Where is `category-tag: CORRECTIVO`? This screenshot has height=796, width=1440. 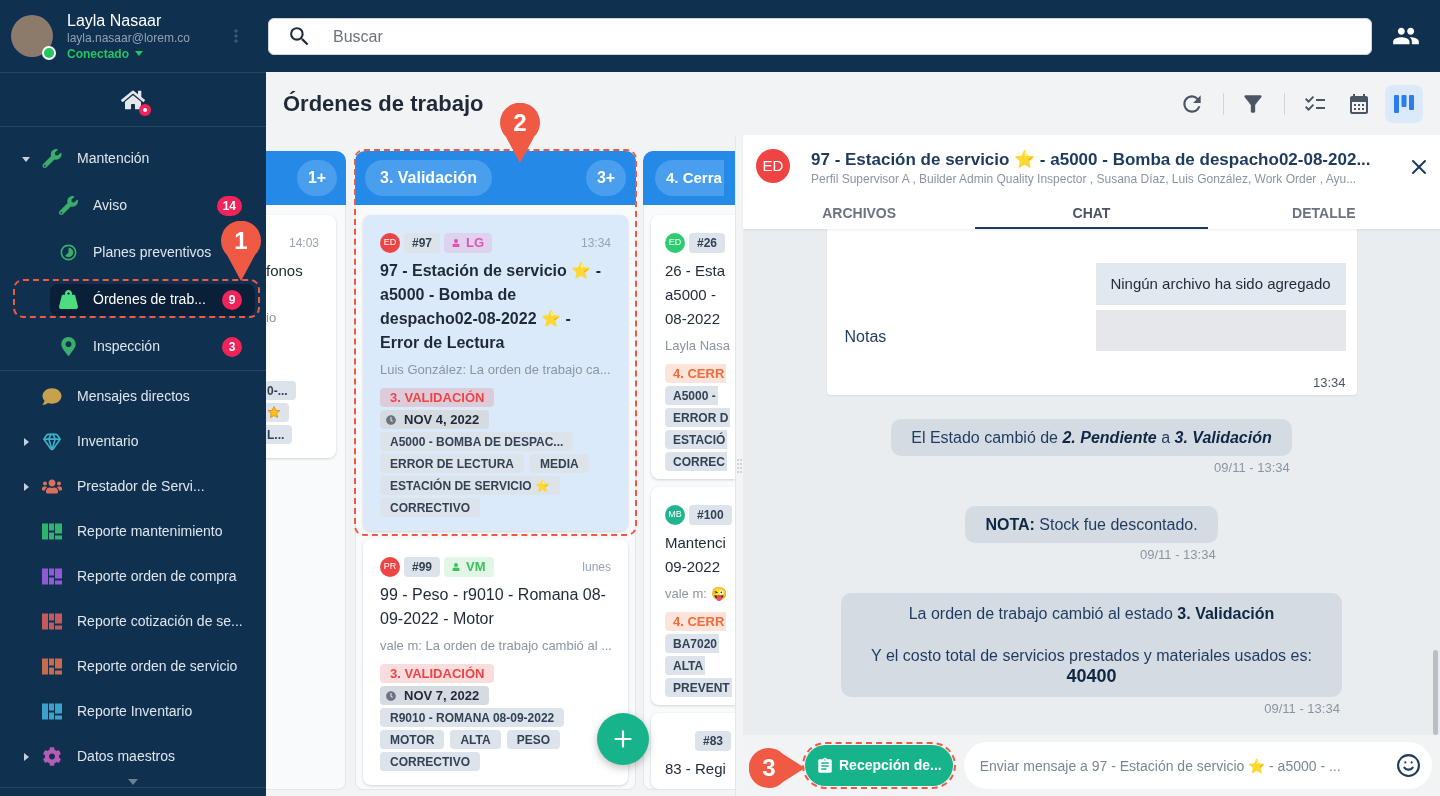
category-tag: CORRECTIVO is located at coordinates (430, 761).